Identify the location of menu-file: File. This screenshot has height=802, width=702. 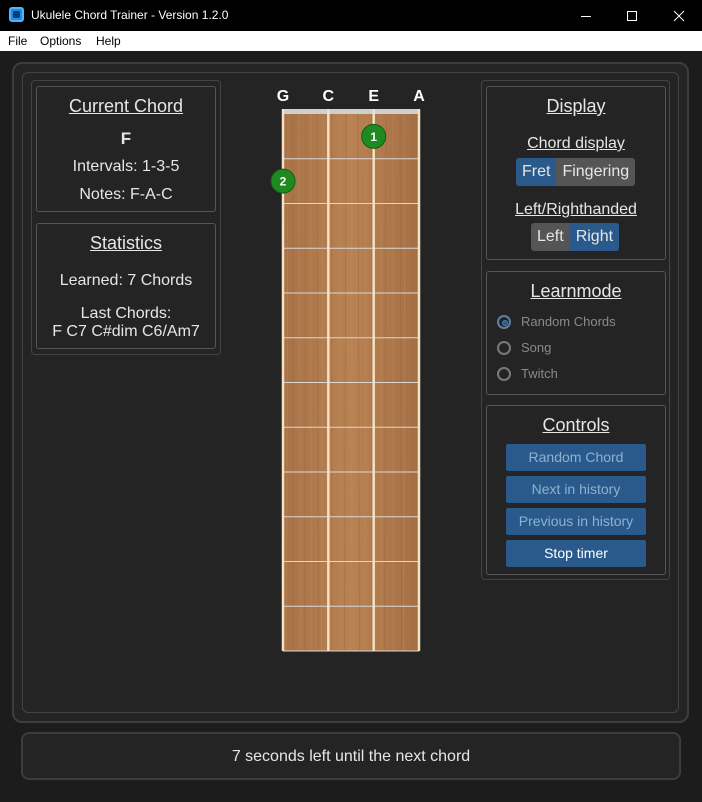
(17, 41).